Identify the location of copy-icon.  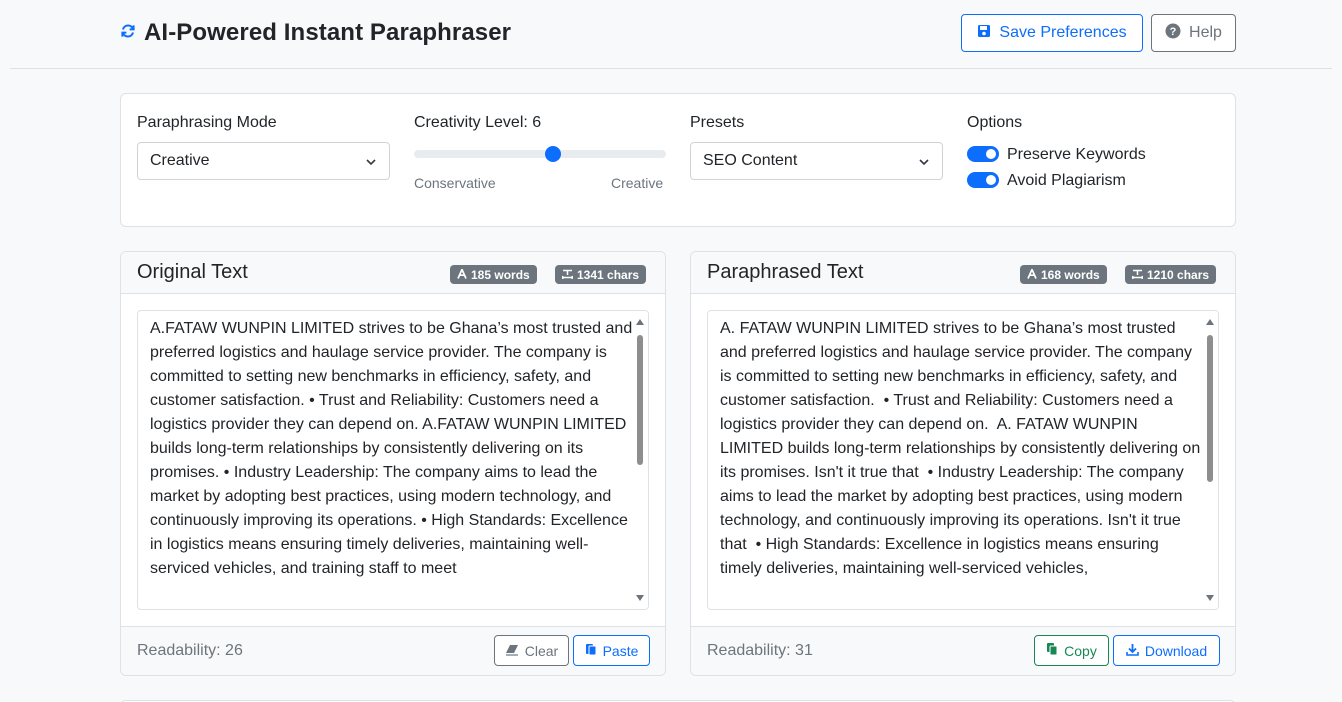
(1052, 650).